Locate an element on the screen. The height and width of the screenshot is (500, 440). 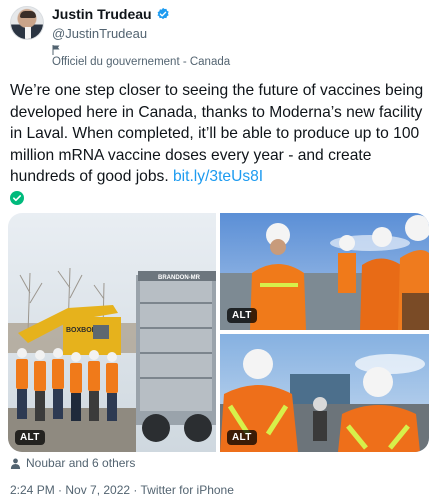
display-name-text: Justin Trudeau is located at coordinates (102, 14).